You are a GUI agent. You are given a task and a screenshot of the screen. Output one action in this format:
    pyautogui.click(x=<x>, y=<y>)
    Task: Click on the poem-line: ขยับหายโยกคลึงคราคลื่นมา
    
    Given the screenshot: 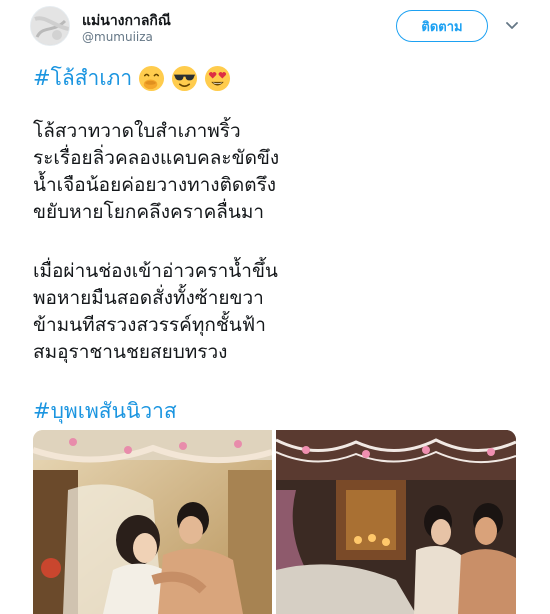 What is the action you would take?
    pyautogui.click(x=149, y=212)
    